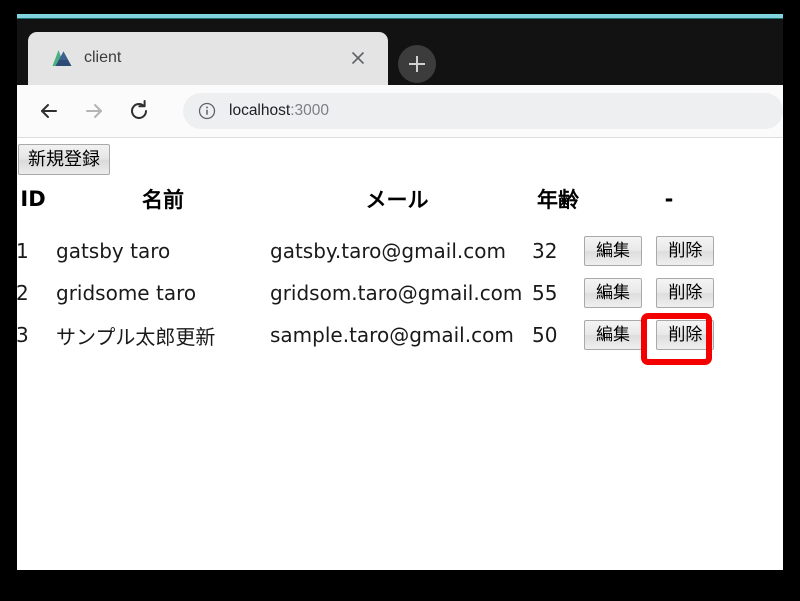 This screenshot has height=601, width=800. I want to click on cell-name: gatsby taro, so click(113, 251).